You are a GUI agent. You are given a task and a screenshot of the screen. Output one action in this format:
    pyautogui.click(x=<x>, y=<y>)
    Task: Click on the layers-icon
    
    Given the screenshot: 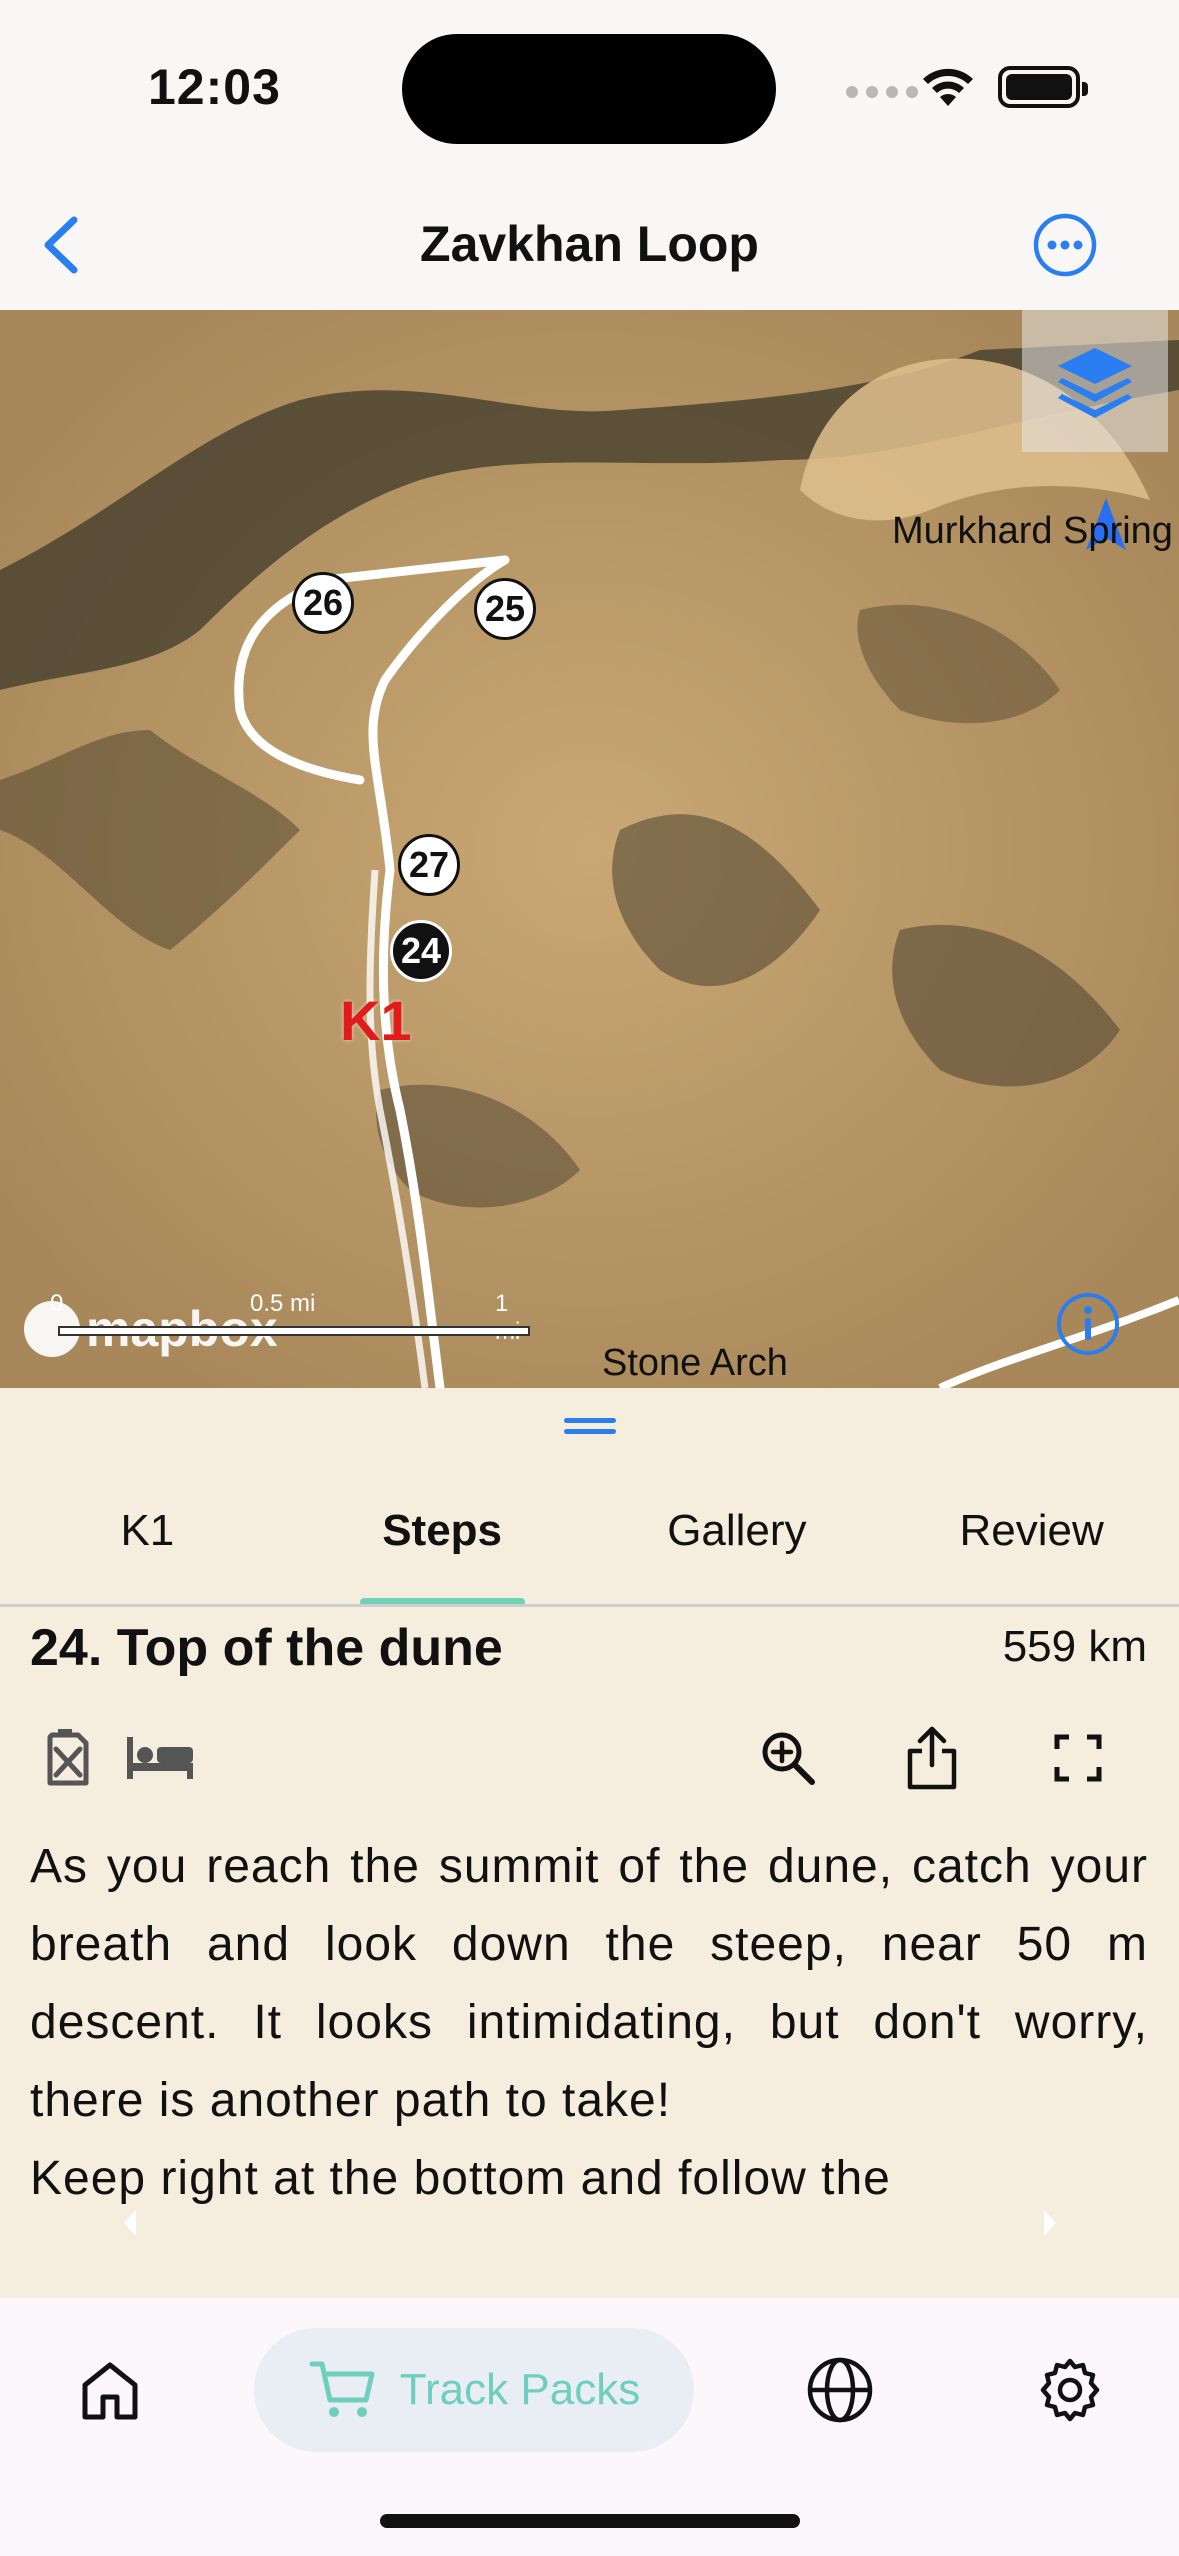 What is the action you would take?
    pyautogui.click(x=1095, y=383)
    